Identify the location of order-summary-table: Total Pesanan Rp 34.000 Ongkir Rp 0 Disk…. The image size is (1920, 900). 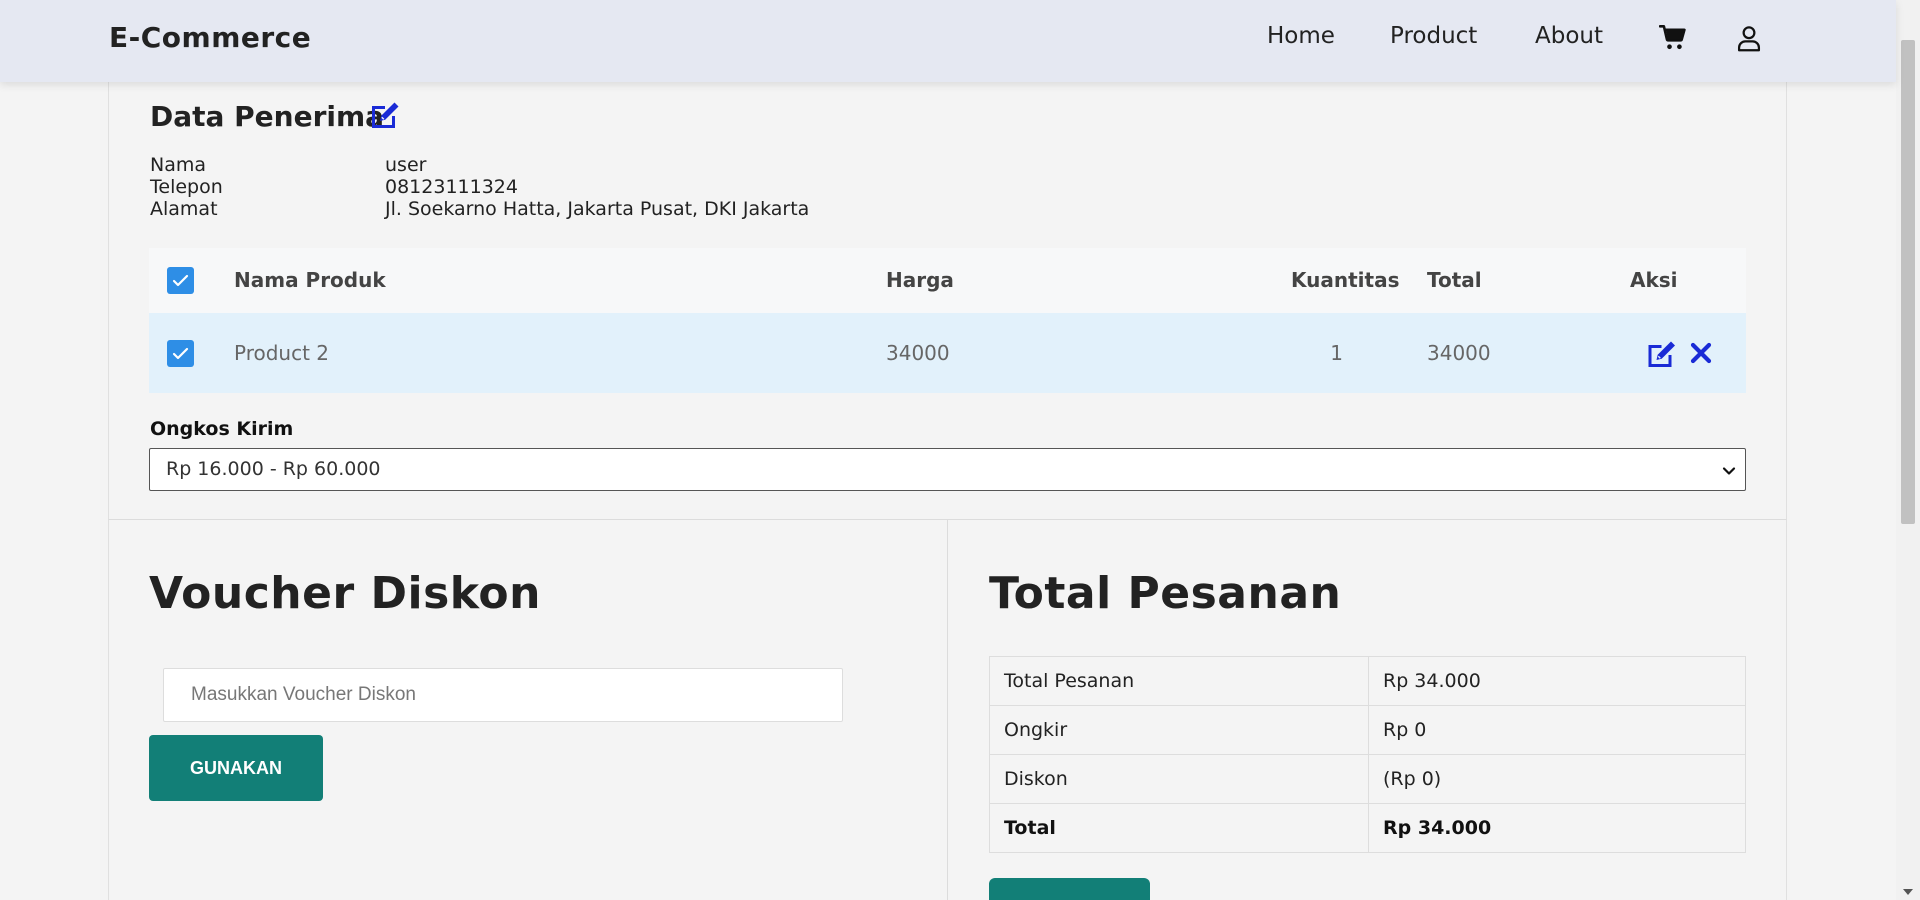
(1367, 754).